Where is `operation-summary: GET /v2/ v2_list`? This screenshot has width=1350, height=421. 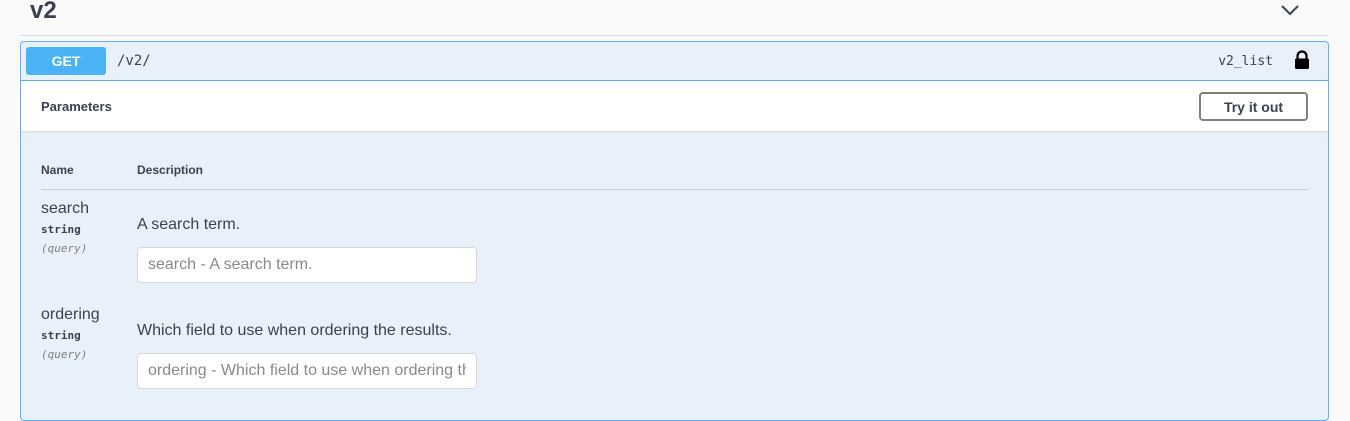 operation-summary: GET /v2/ v2_list is located at coordinates (674, 61).